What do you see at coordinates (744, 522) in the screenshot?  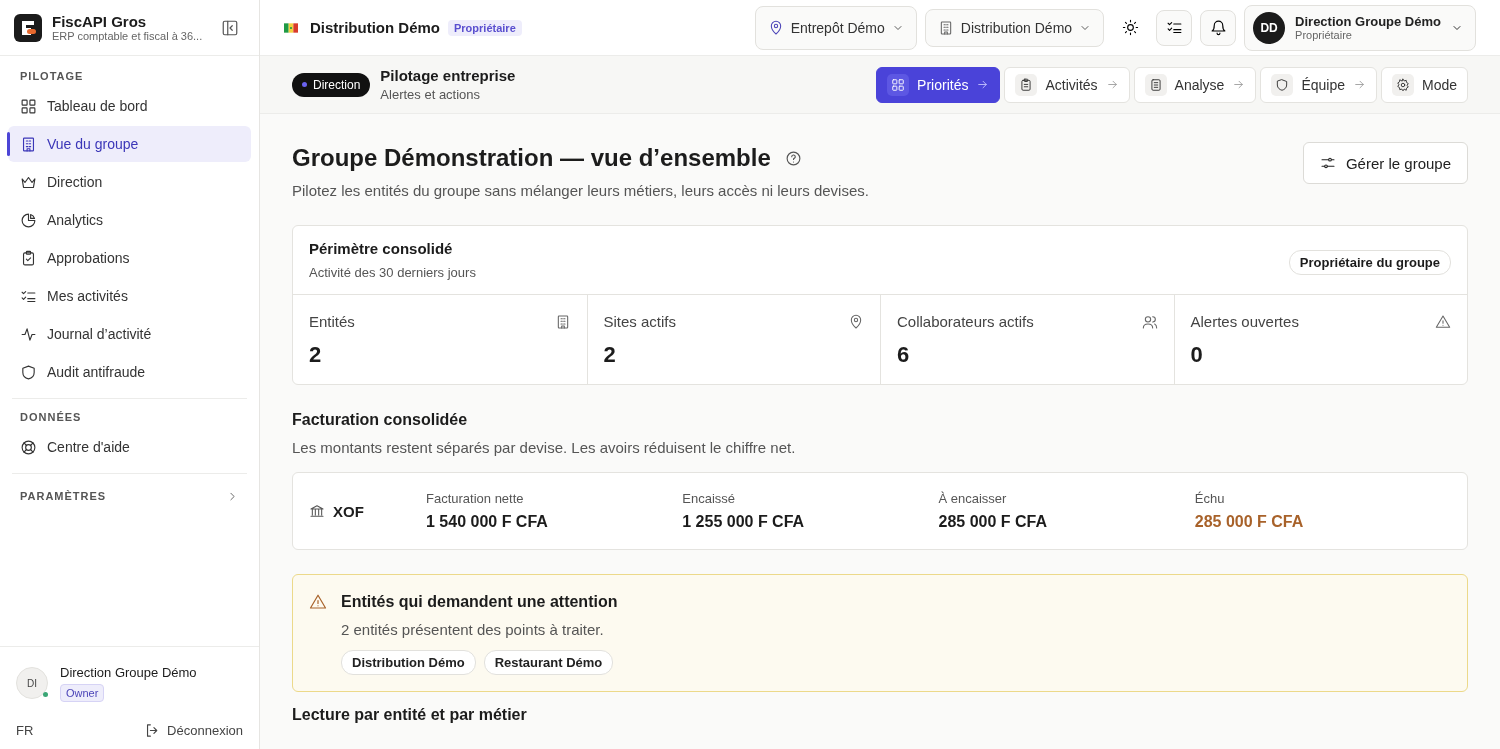 I see `amount-value: 1 255 000 F CFA` at bounding box center [744, 522].